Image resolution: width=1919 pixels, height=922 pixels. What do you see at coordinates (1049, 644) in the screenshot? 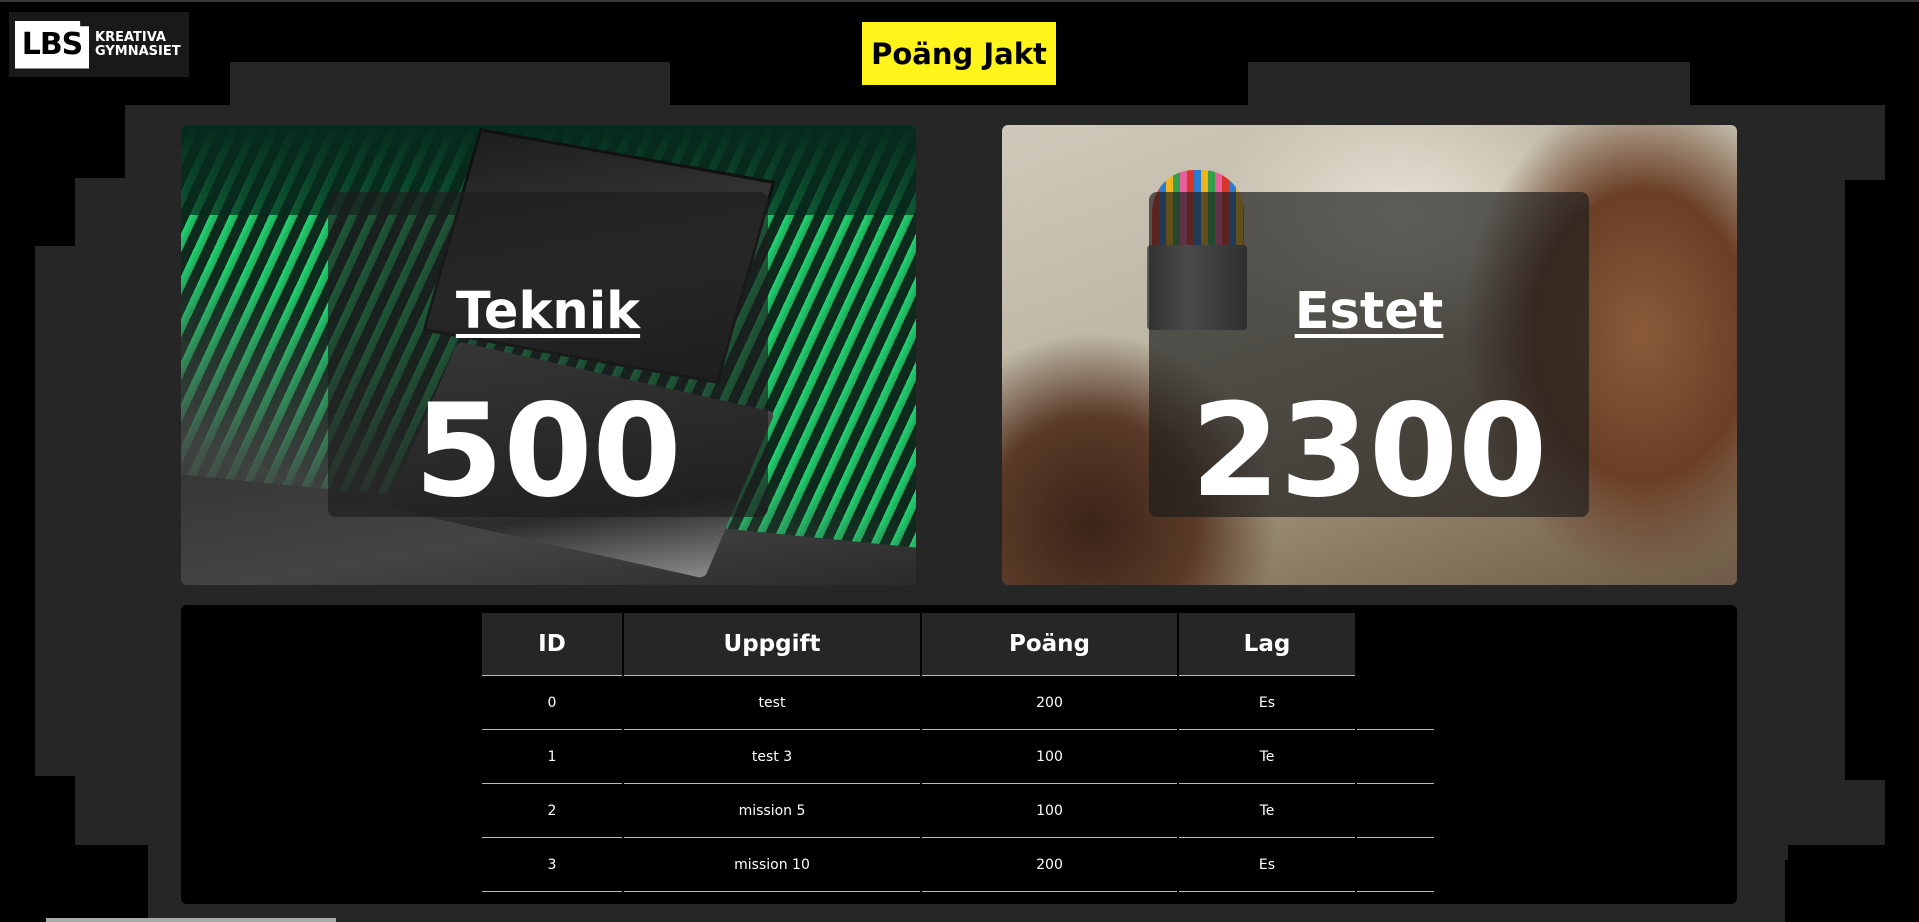
I see `column-header-poang: Poäng` at bounding box center [1049, 644].